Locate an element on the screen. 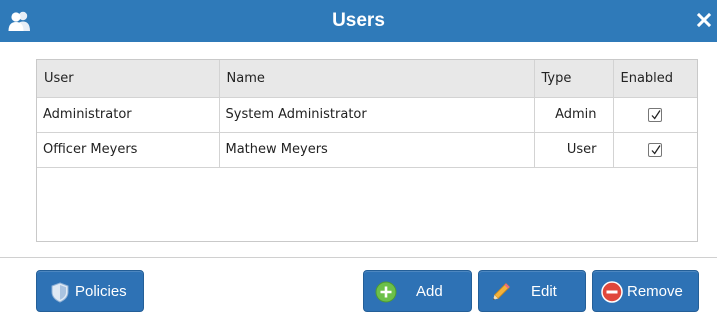  add-label: Add is located at coordinates (429, 291).